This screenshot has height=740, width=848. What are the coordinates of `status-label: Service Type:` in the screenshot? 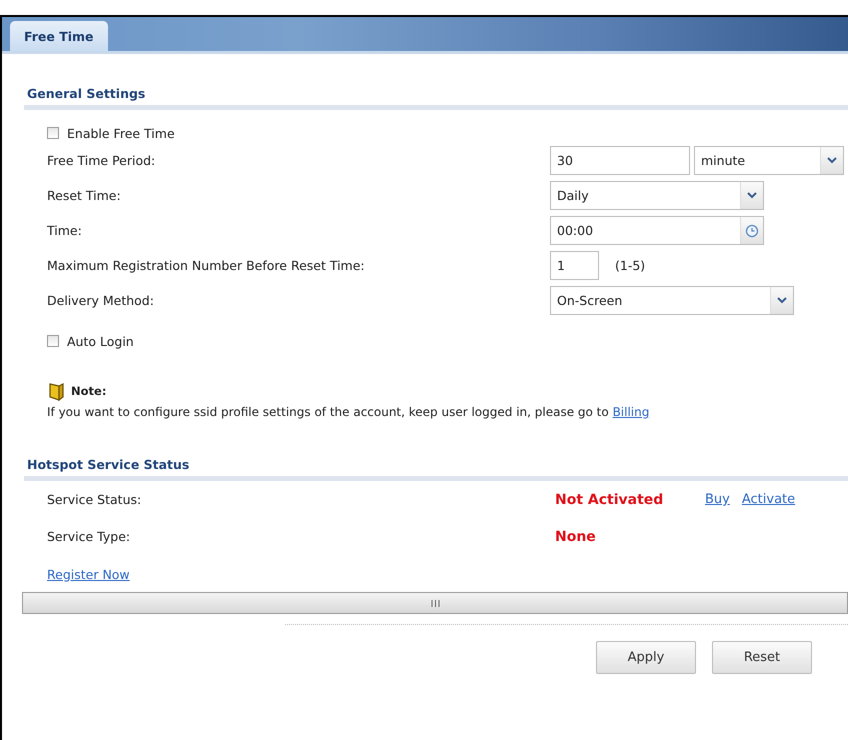 It's located at (89, 536).